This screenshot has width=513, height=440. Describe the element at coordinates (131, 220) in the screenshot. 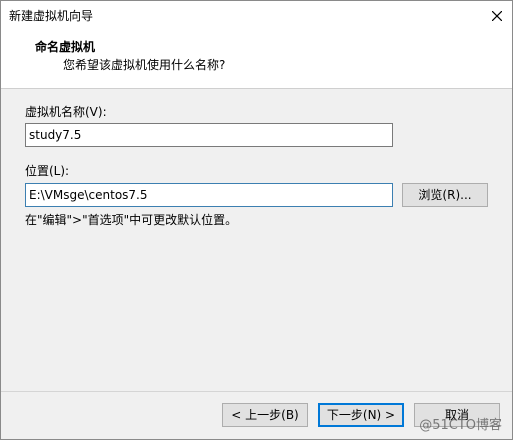

I see `location-hint: 在"编辑">"首选项"中可更改默认位置。` at that location.